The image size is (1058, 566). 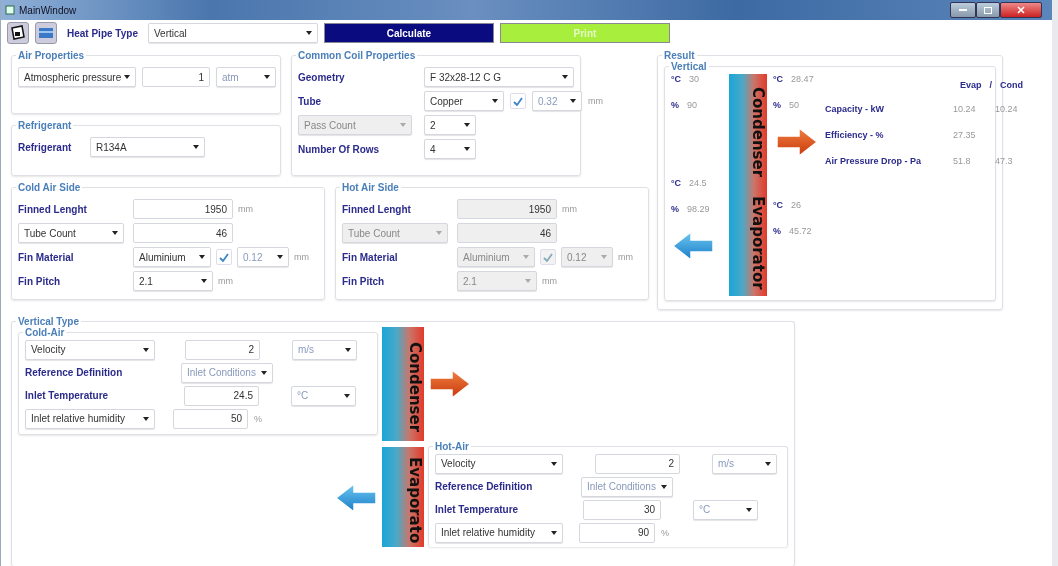 What do you see at coordinates (617, 532) in the screenshot?
I see `input-field: 90` at bounding box center [617, 532].